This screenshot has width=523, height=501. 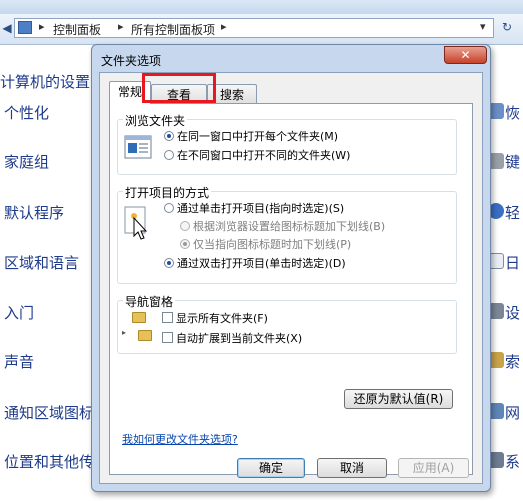 I want to click on close-icon: ✕, so click(x=465, y=55).